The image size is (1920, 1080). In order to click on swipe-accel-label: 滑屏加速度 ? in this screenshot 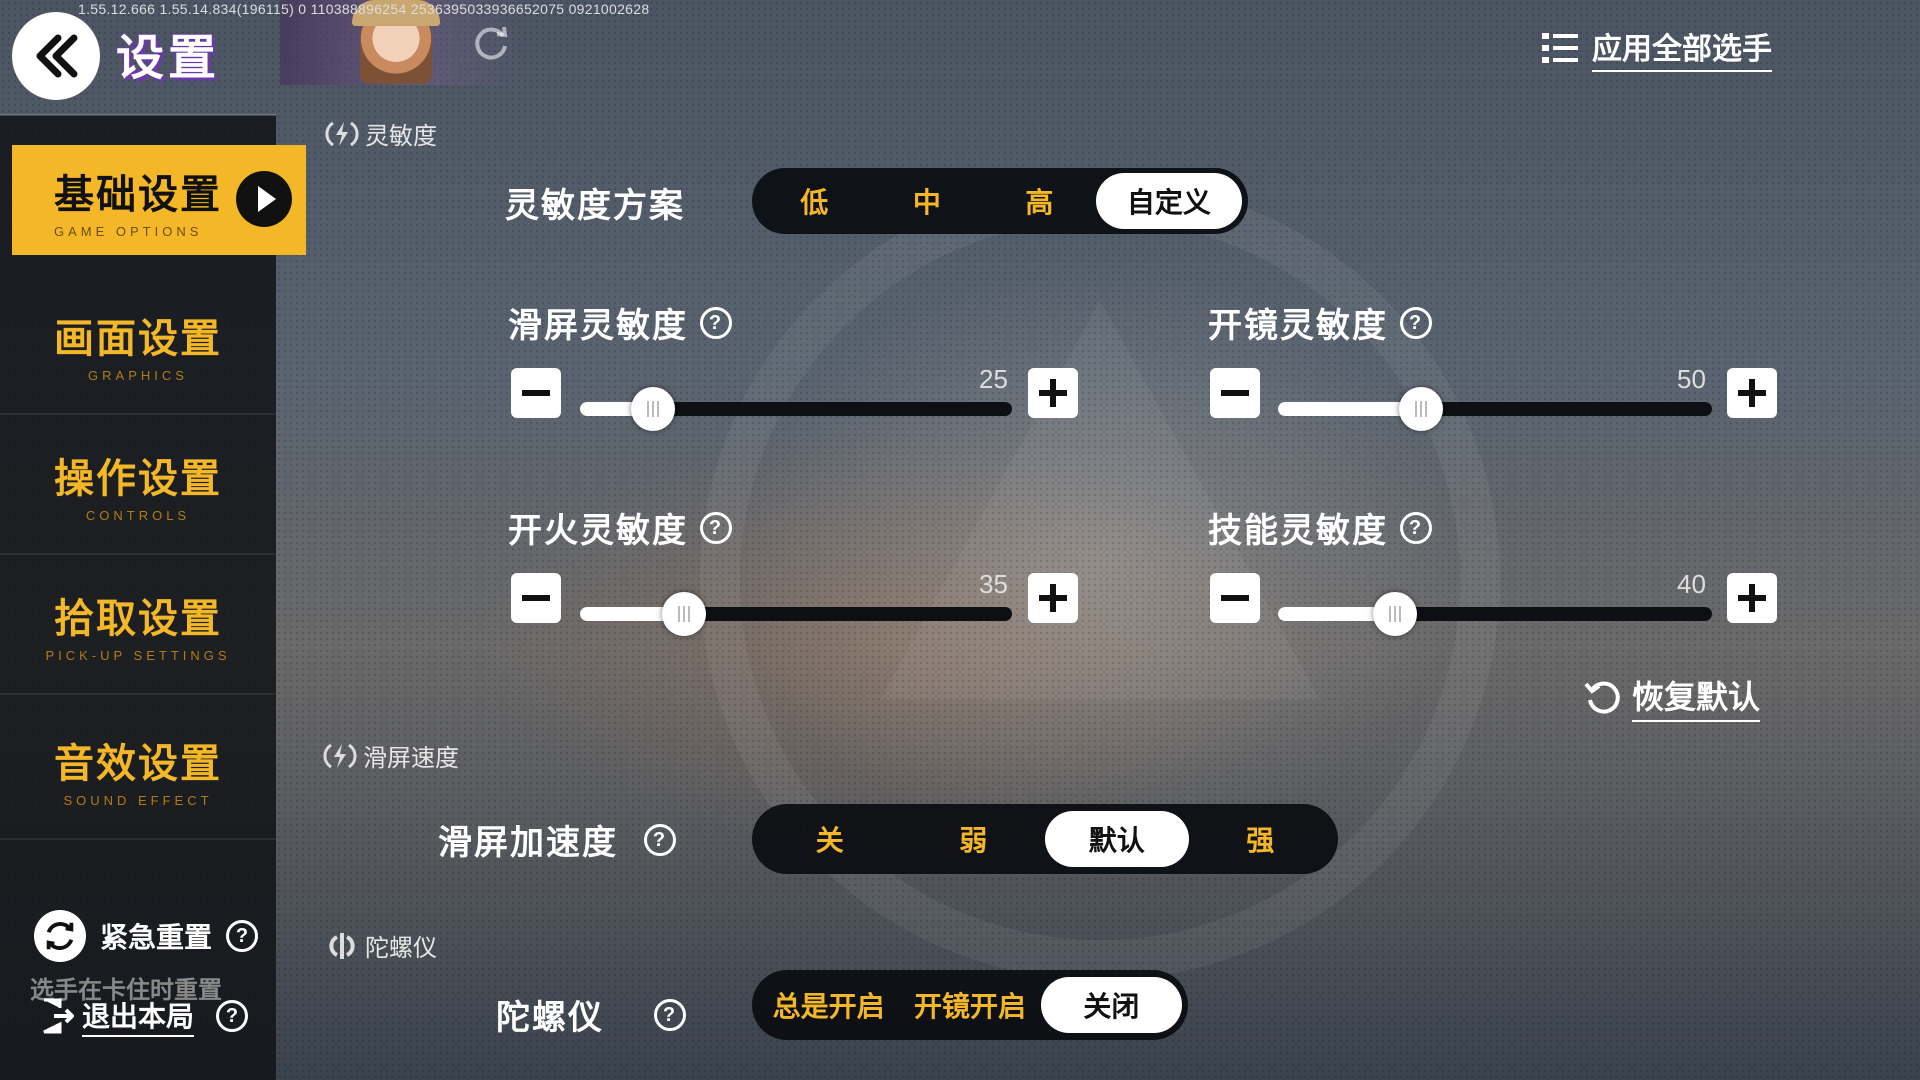, I will do `click(557, 839)`.